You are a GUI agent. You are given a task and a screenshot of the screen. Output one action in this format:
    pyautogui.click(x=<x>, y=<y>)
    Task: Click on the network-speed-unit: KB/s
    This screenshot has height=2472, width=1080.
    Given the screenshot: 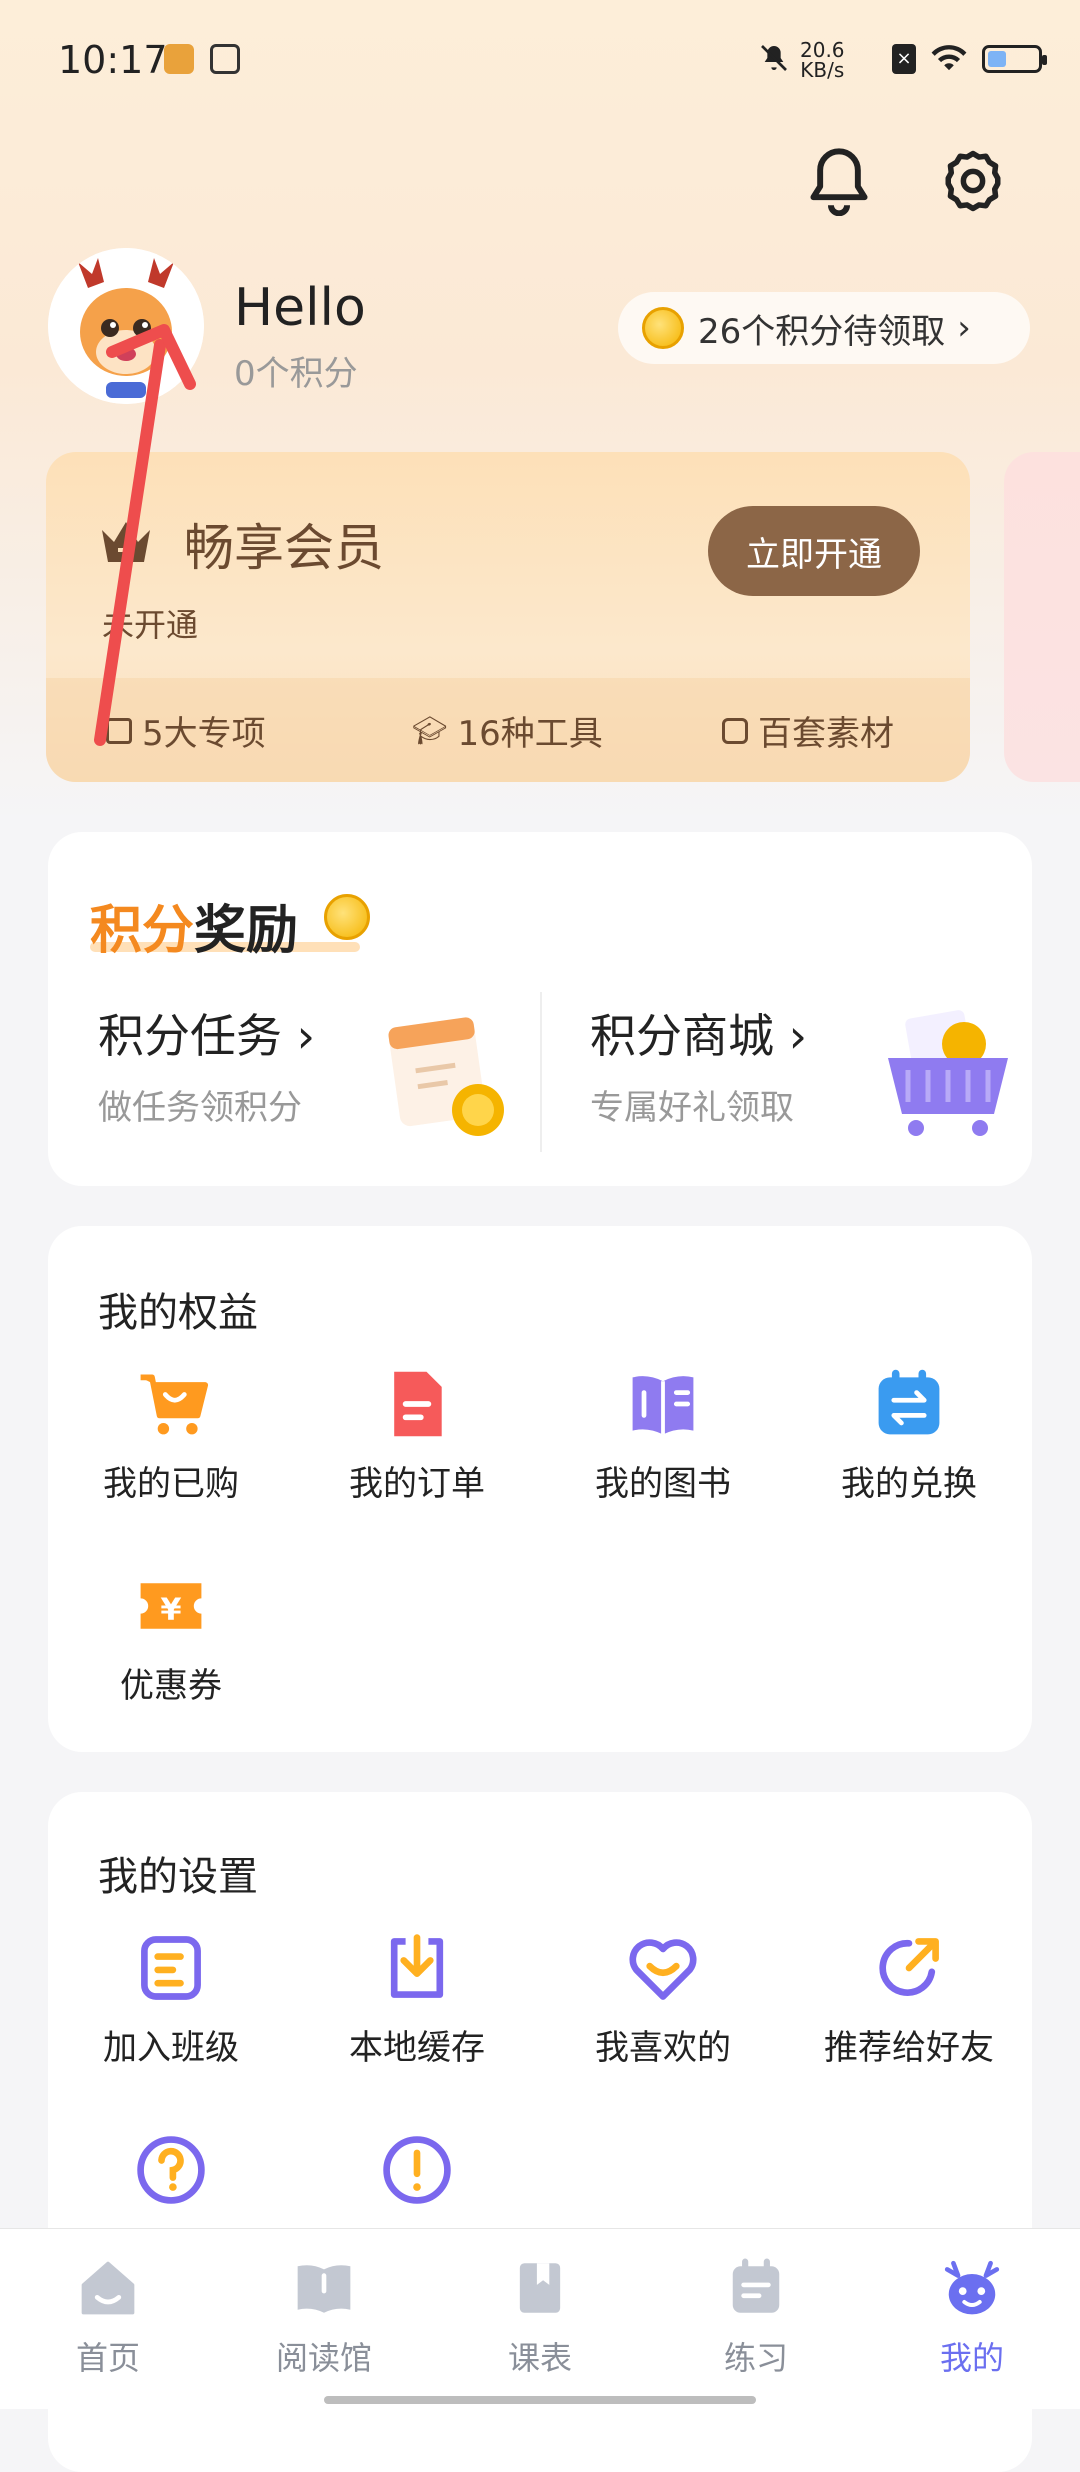 What is the action you would take?
    pyautogui.click(x=822, y=70)
    